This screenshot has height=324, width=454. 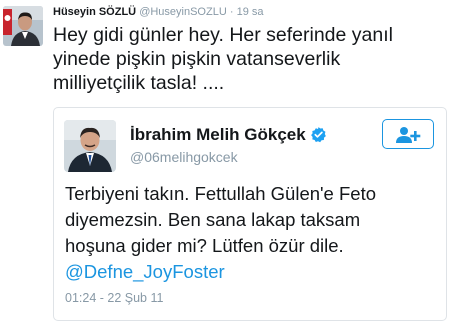 I want to click on quoted-author-name: İbrahim Melih Gökçek, so click(x=218, y=134).